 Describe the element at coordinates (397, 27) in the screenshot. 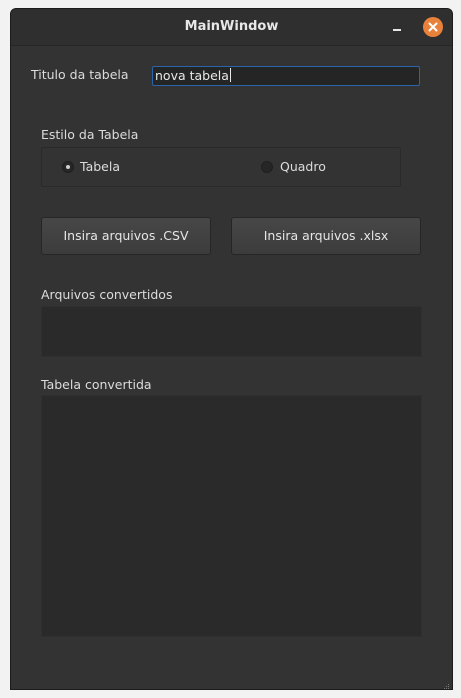

I see `minimize-icon` at that location.